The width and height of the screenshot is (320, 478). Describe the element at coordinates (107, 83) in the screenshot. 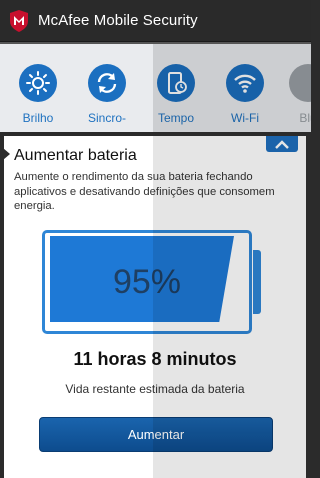

I see `sync-icon` at that location.